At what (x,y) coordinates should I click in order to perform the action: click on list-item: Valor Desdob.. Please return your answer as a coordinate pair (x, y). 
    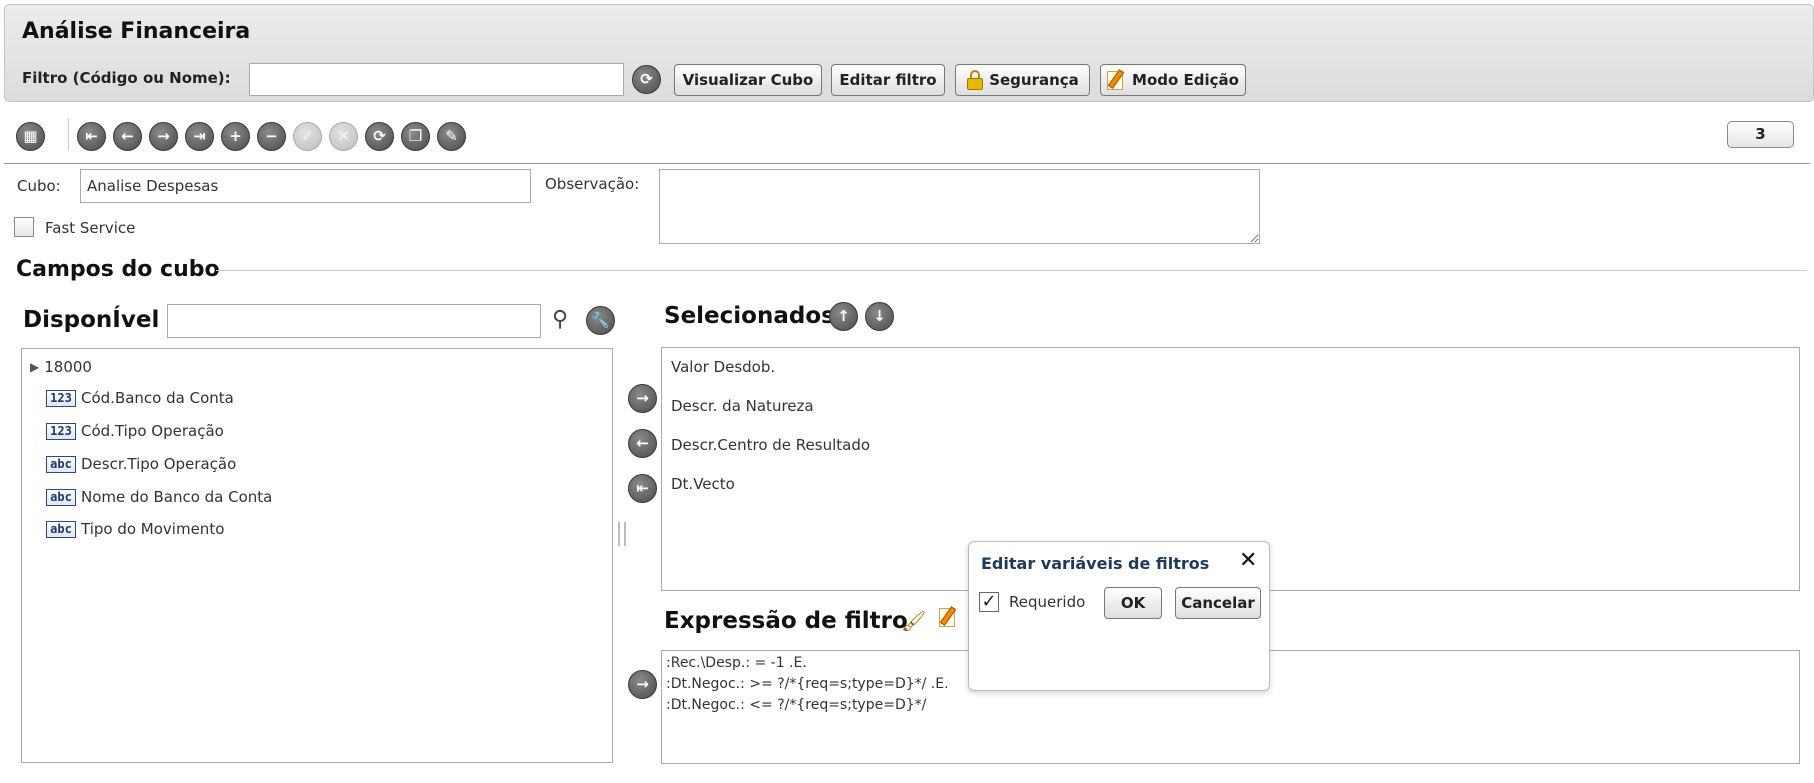
    Looking at the image, I should click on (723, 367).